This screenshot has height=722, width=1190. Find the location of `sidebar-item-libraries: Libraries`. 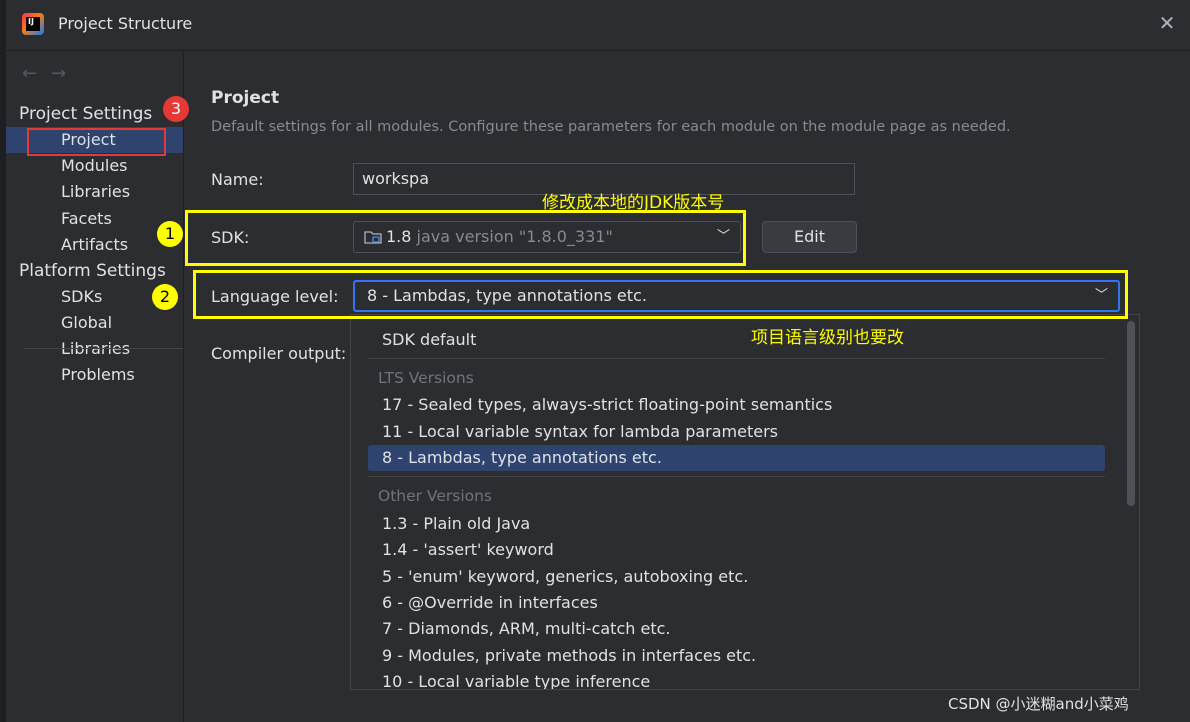

sidebar-item-libraries: Libraries is located at coordinates (94, 192).